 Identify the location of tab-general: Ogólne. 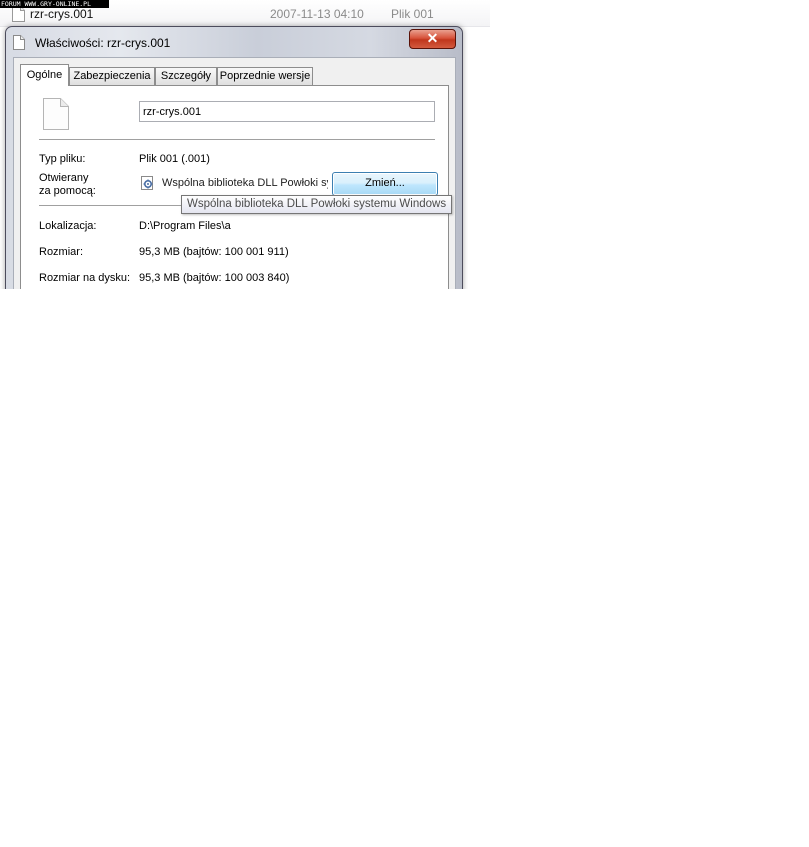
(44, 75).